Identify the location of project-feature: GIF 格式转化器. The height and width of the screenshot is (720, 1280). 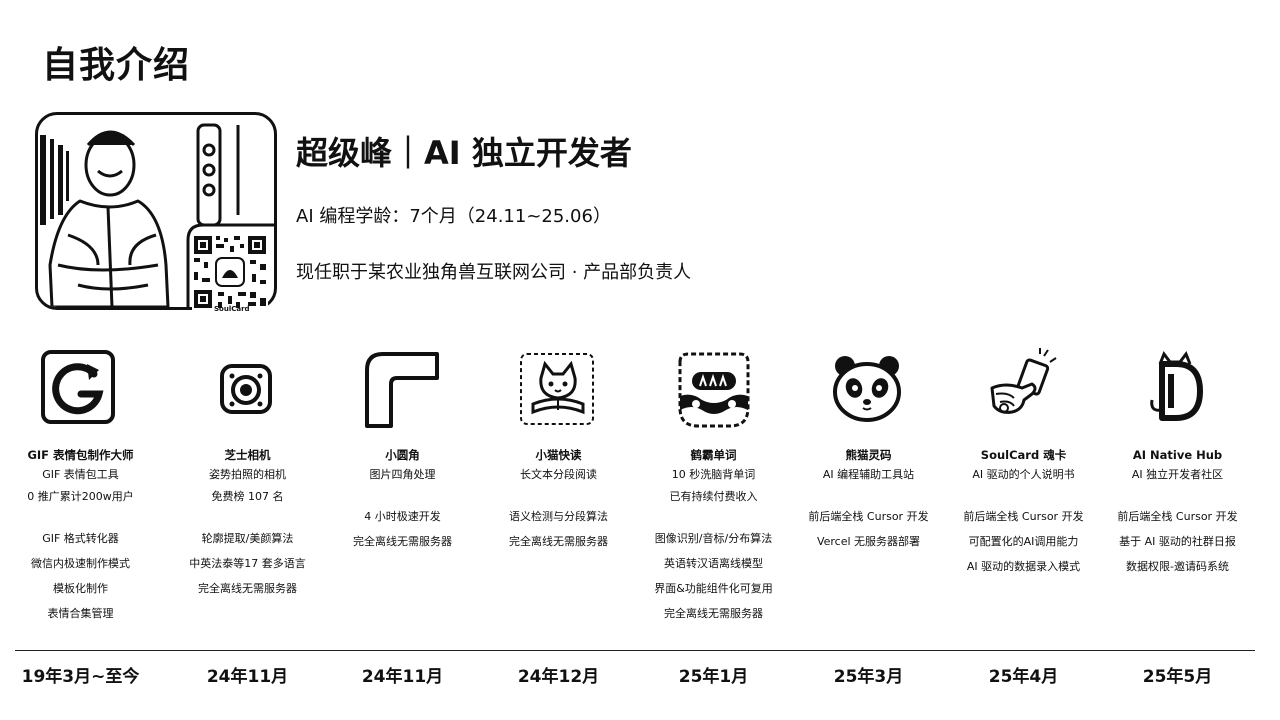
(80, 538).